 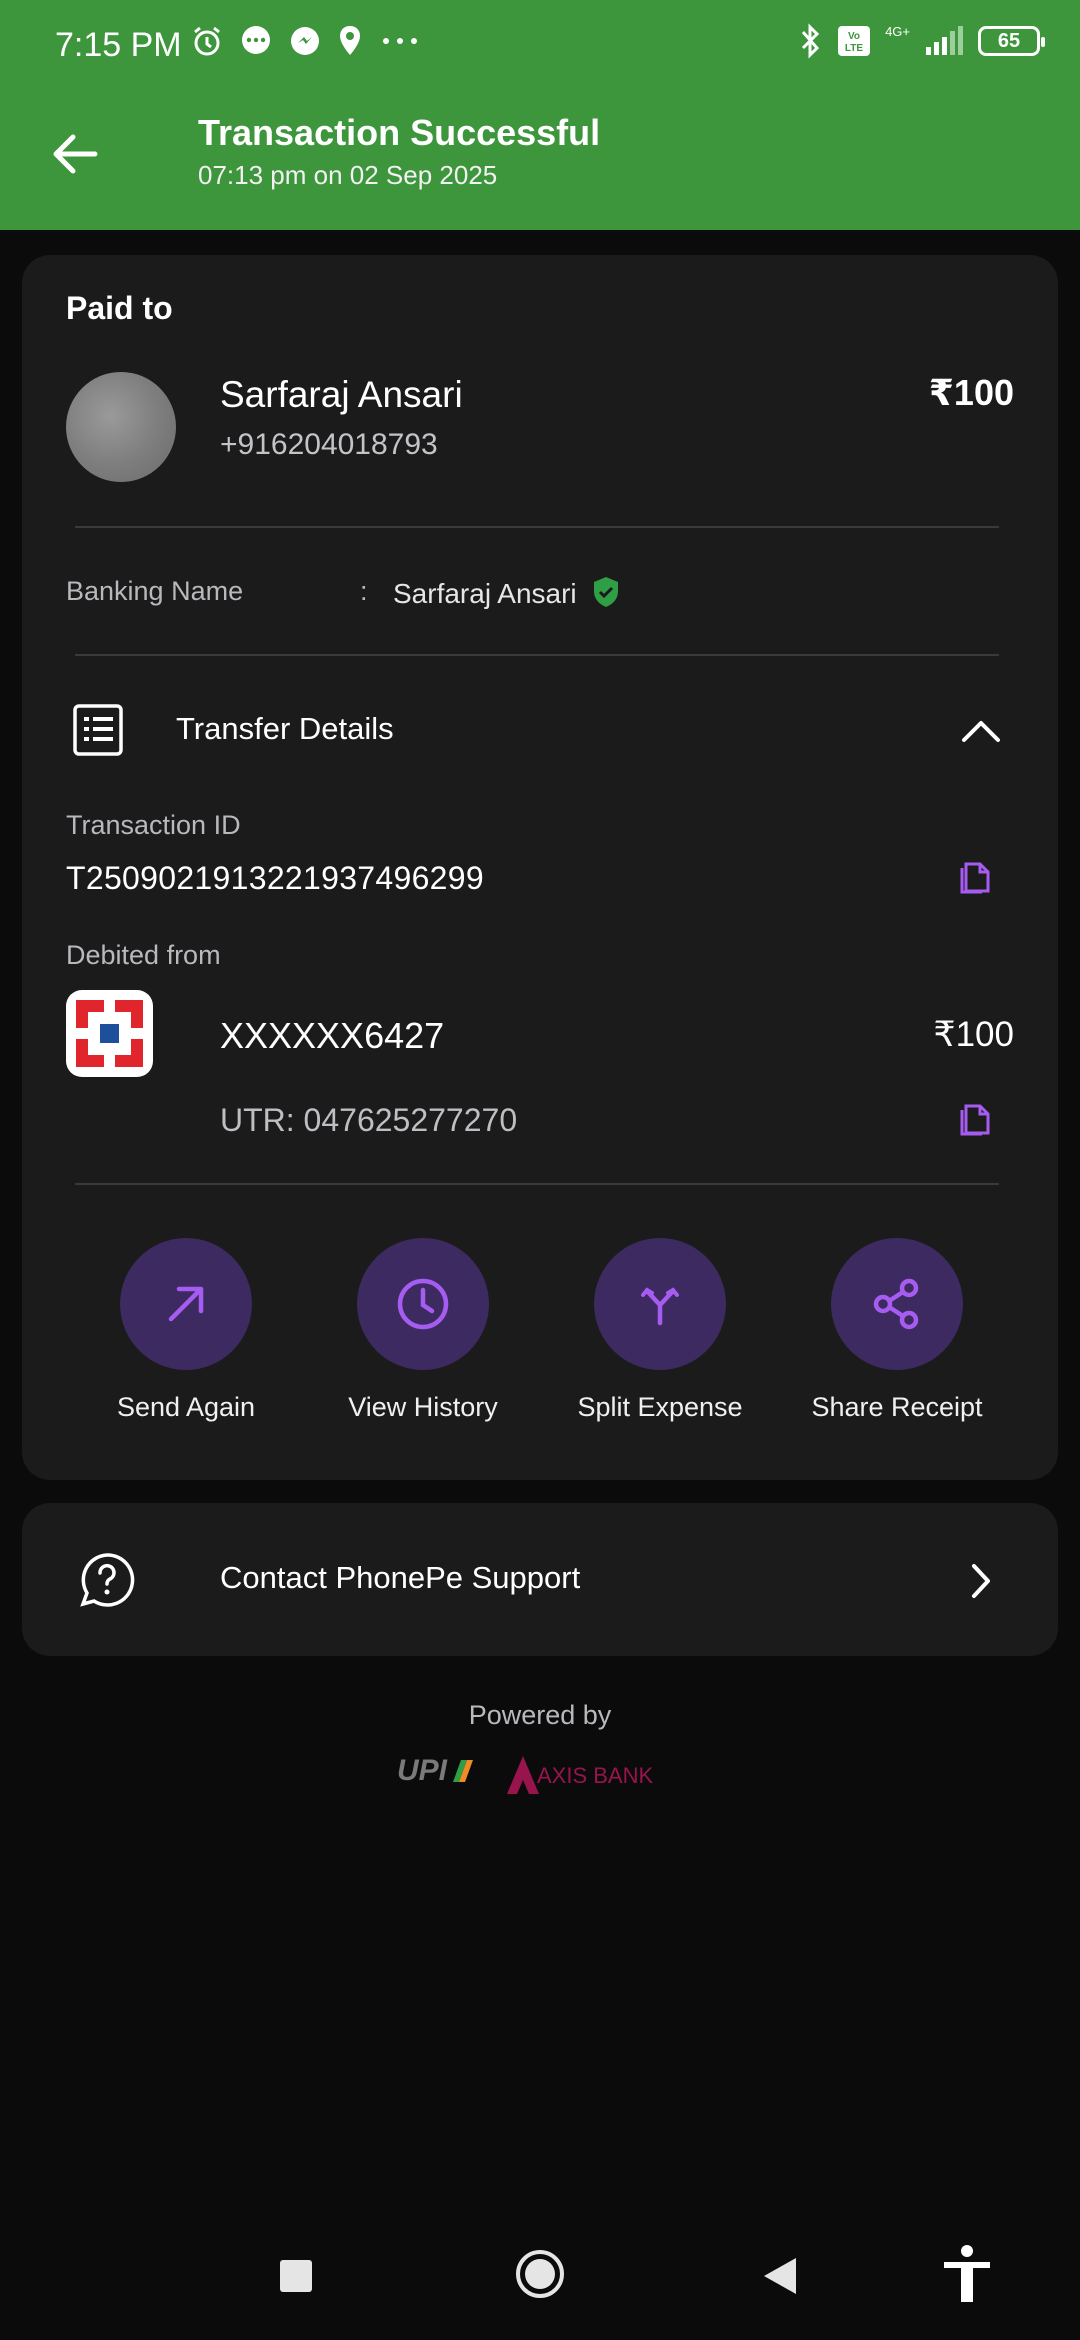 I want to click on share-icon, so click(x=896, y=1304).